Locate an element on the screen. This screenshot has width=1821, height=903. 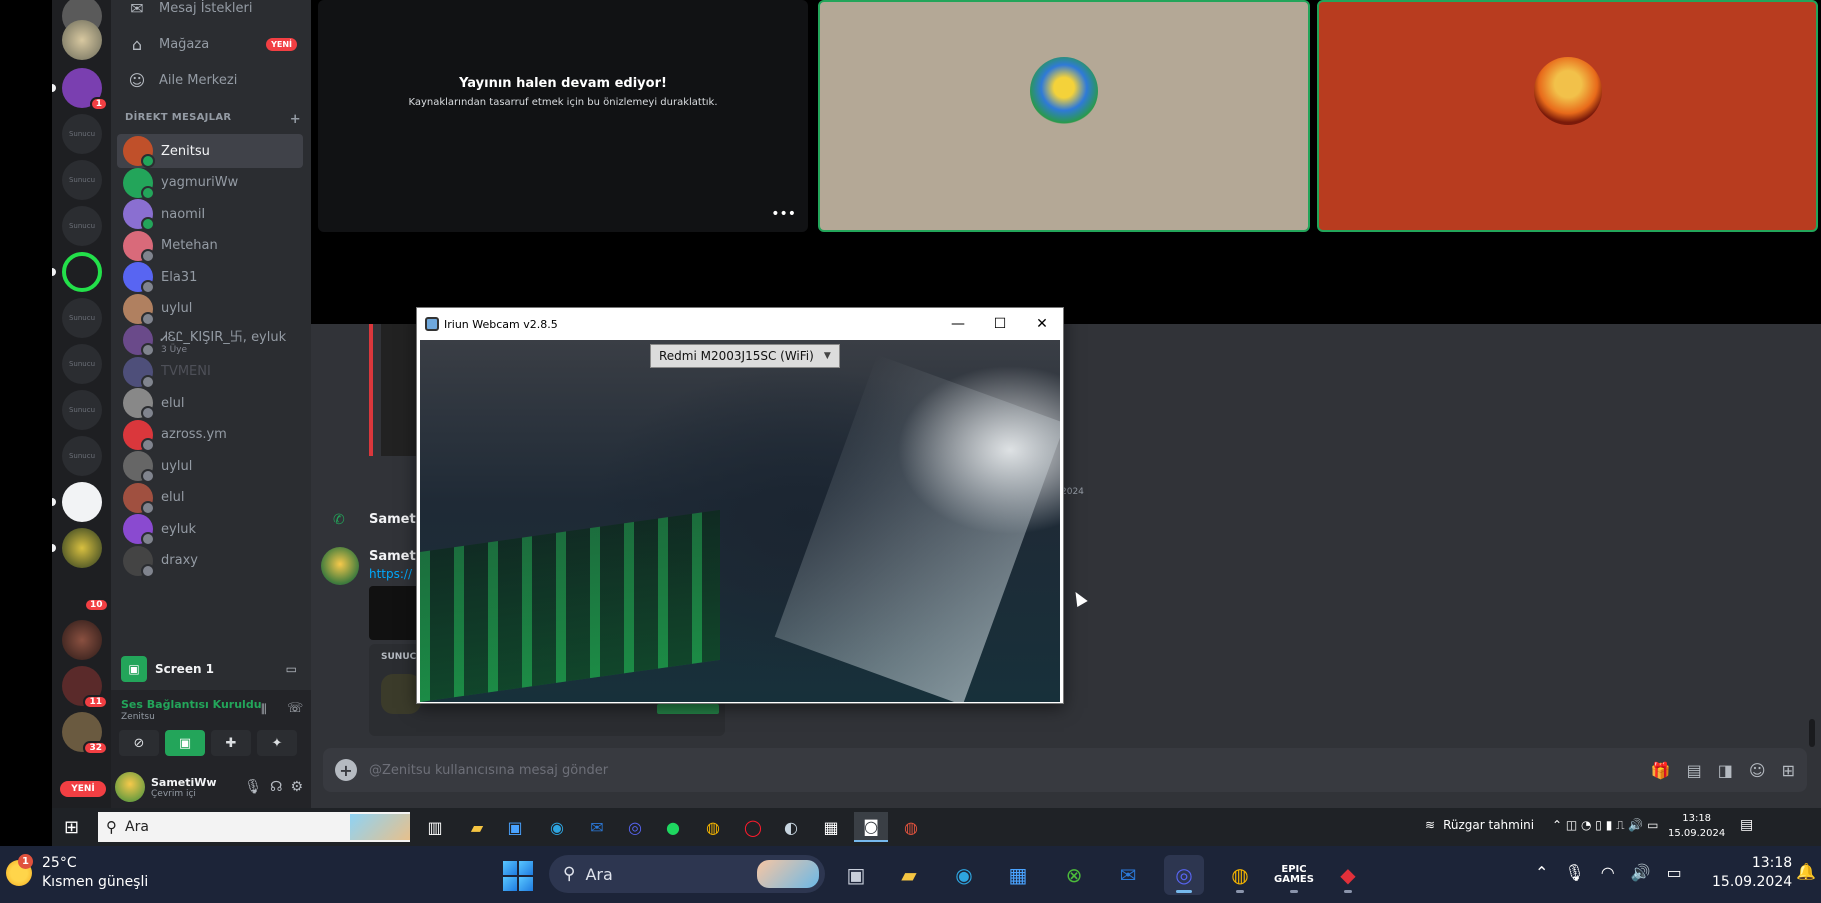
join-button is located at coordinates (688, 709).